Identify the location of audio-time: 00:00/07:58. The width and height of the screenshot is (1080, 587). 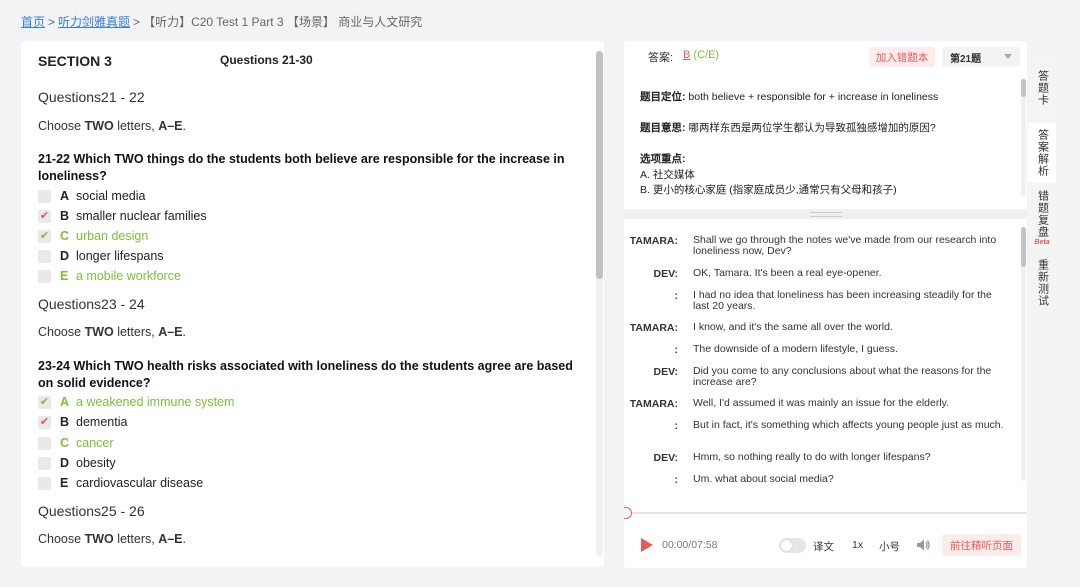
(690, 545).